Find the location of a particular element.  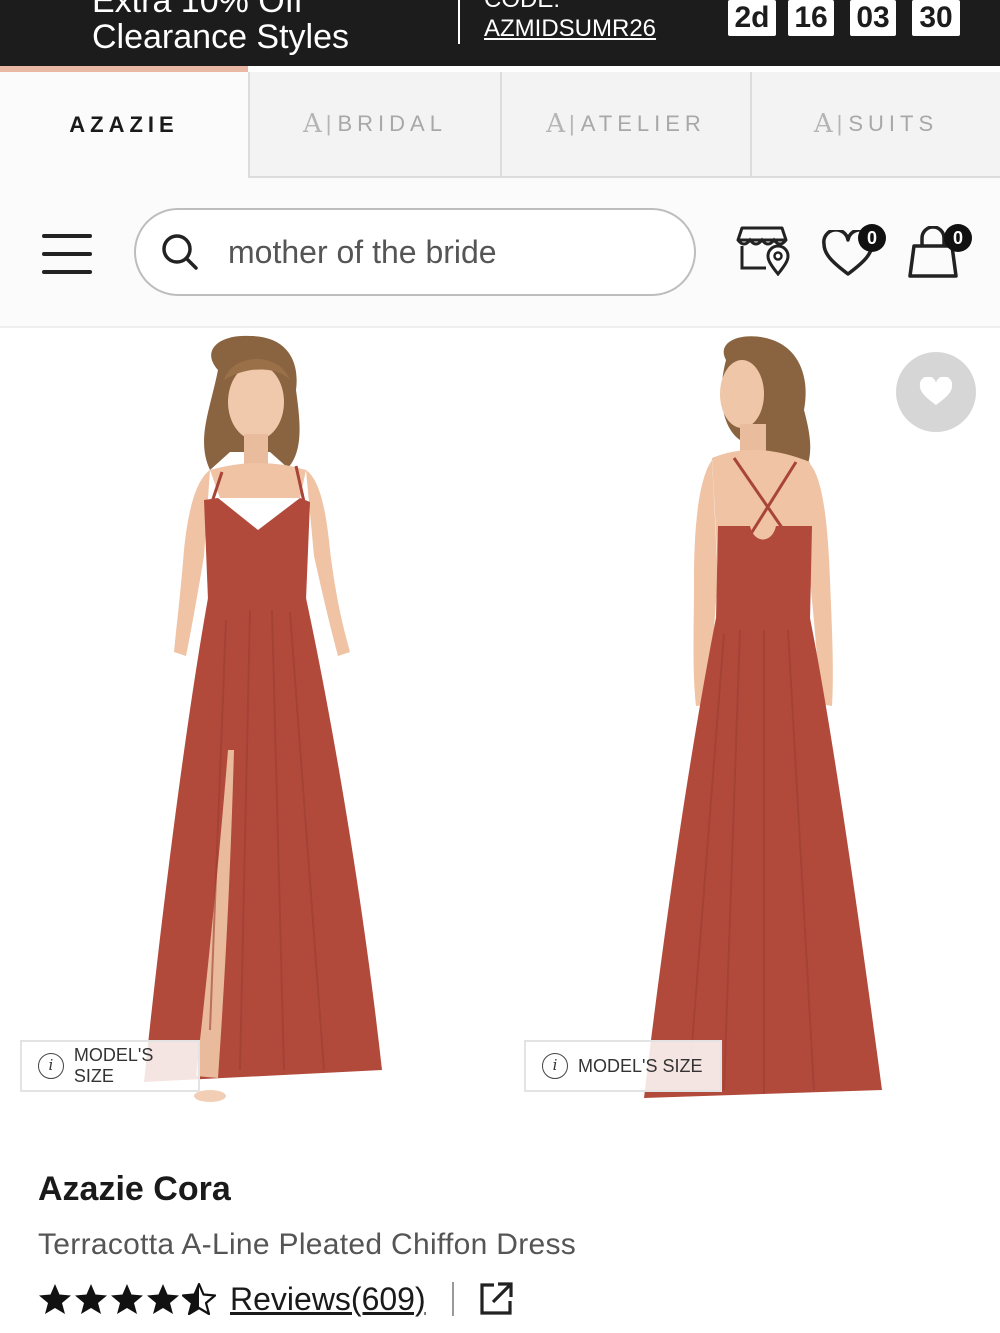

heart-icon is located at coordinates (936, 391).